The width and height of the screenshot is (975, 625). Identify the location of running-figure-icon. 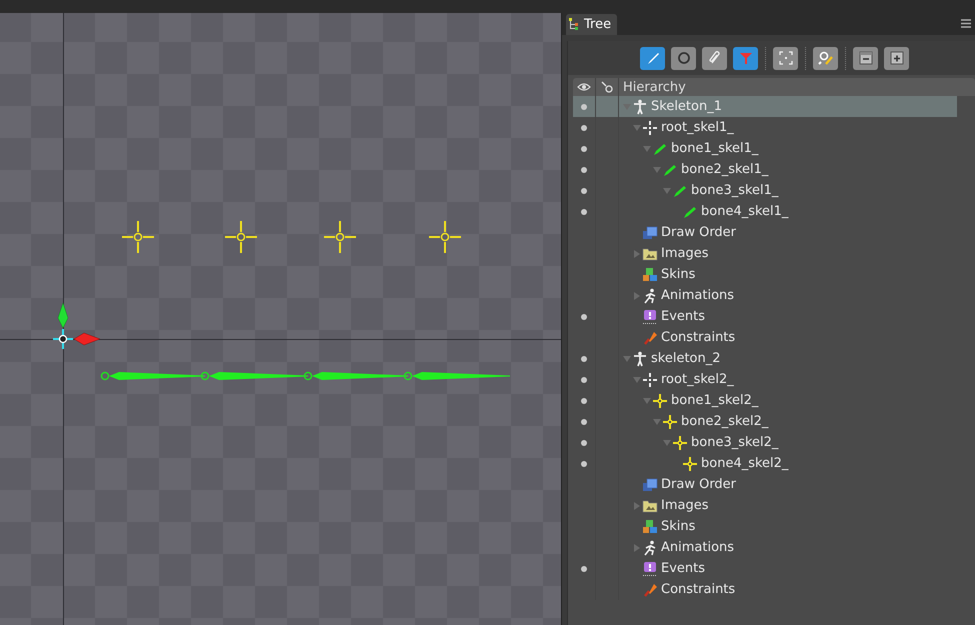
(650, 548).